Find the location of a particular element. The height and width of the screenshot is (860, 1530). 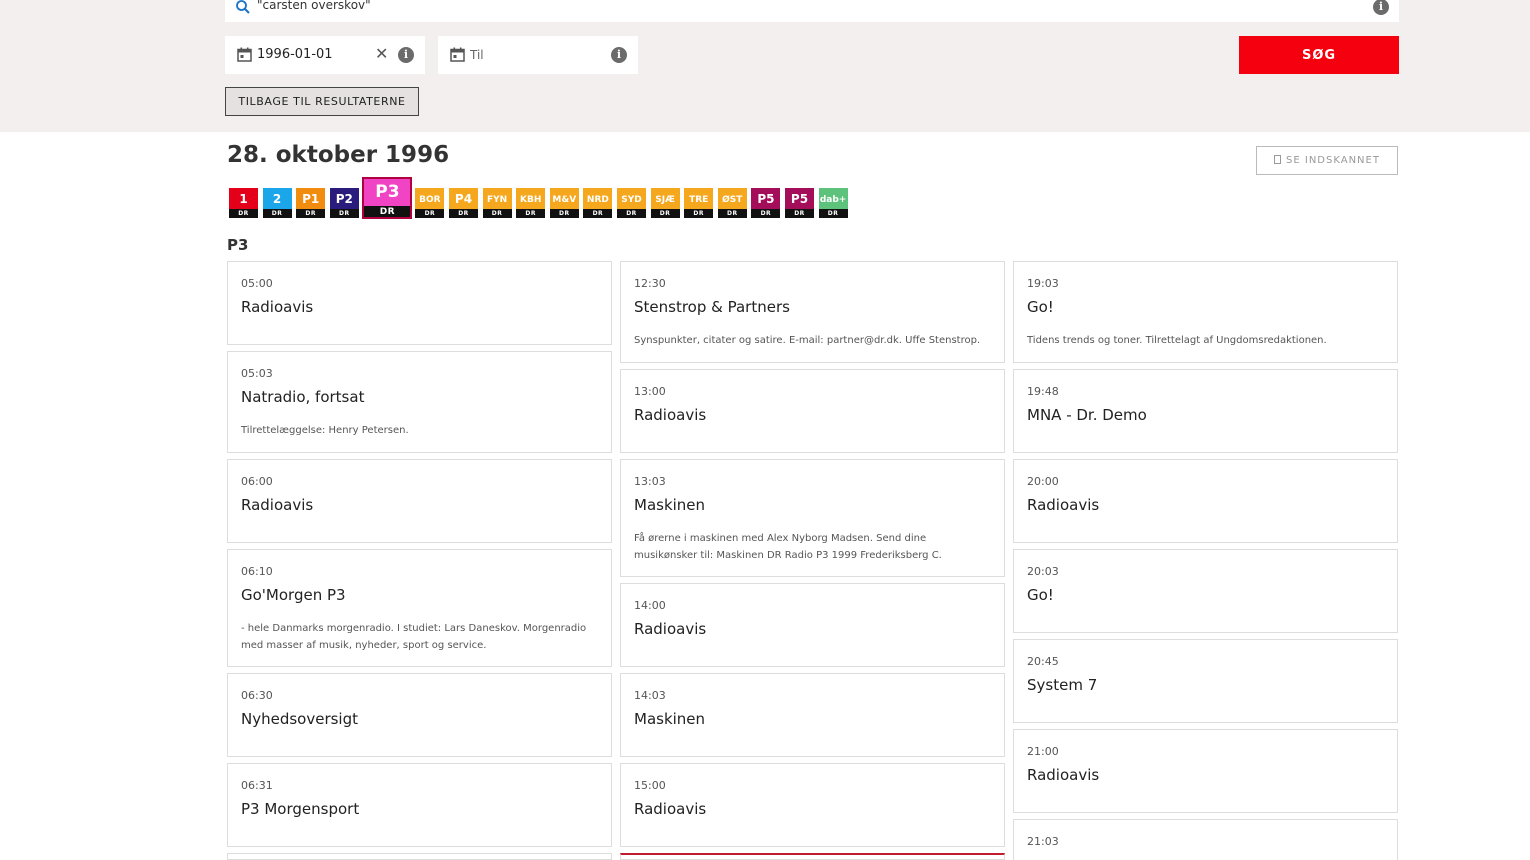

program-card: 05:00 Radioavis is located at coordinates (419, 303).